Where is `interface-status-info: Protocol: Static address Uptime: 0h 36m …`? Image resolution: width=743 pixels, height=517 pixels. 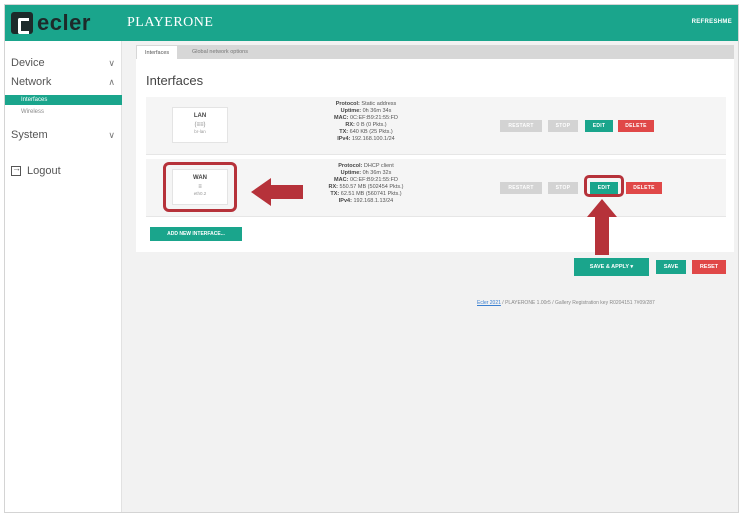 interface-status-info: Protocol: Static address Uptime: 0h 36m … is located at coordinates (366, 121).